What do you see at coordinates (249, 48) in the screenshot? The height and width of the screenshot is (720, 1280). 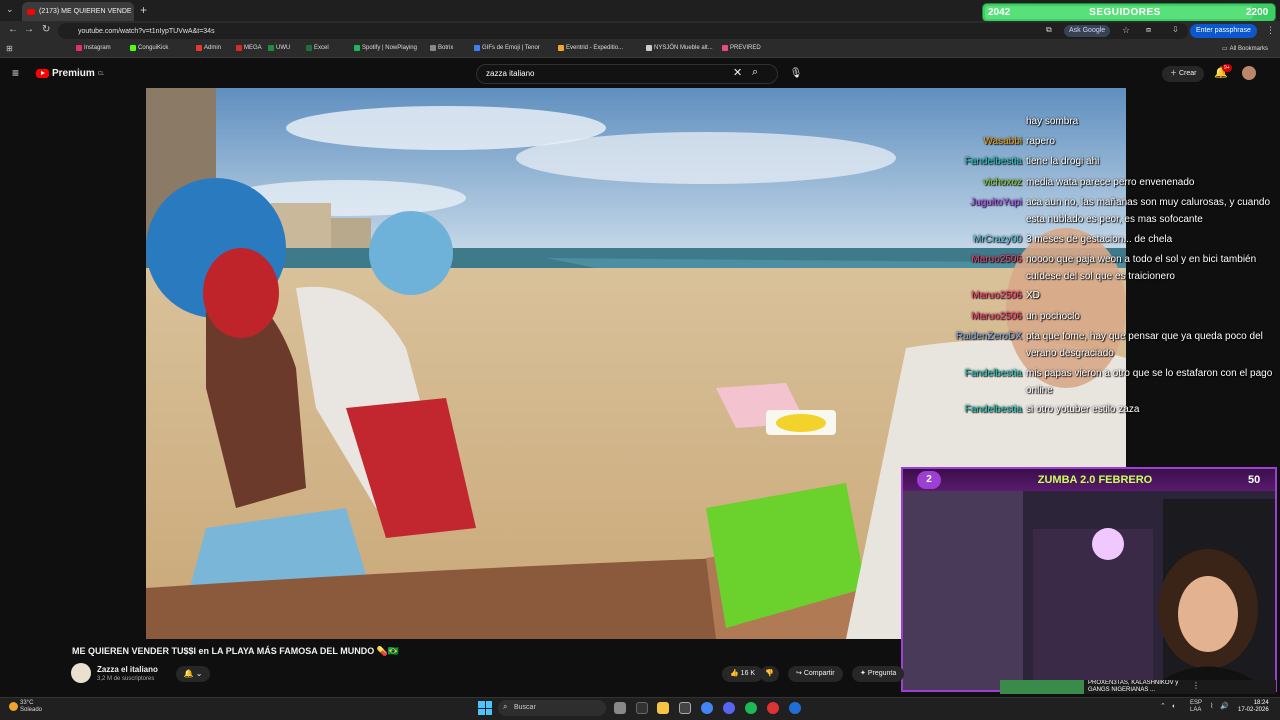 I see `bookmark-item: MEGA` at bounding box center [249, 48].